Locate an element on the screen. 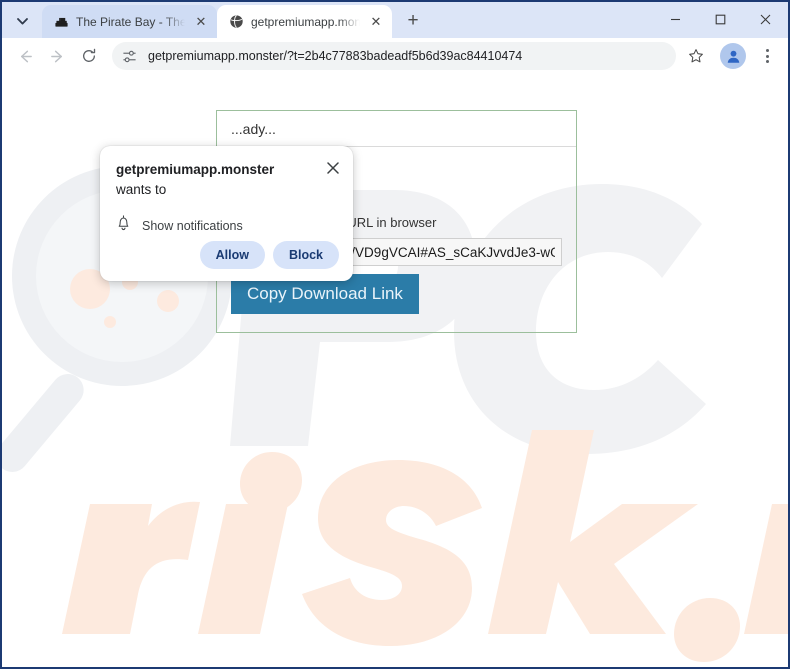 This screenshot has width=790, height=669. tab-getpremiumapp-monster: getpremiumapp.monster/?t=2b ✕ is located at coordinates (304, 21).